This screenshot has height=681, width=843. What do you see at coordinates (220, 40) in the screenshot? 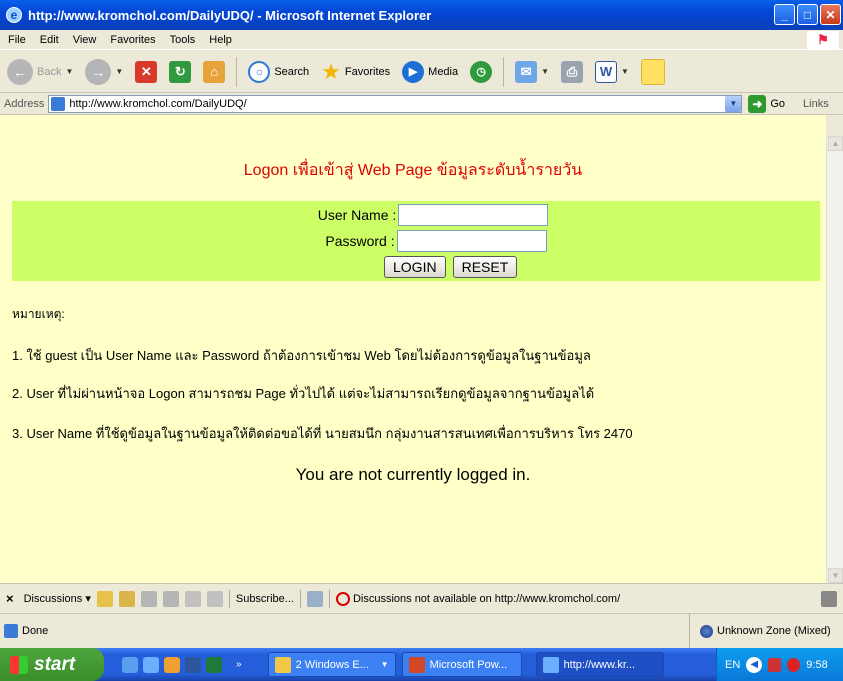
I see `menu-help: Help` at bounding box center [220, 40].